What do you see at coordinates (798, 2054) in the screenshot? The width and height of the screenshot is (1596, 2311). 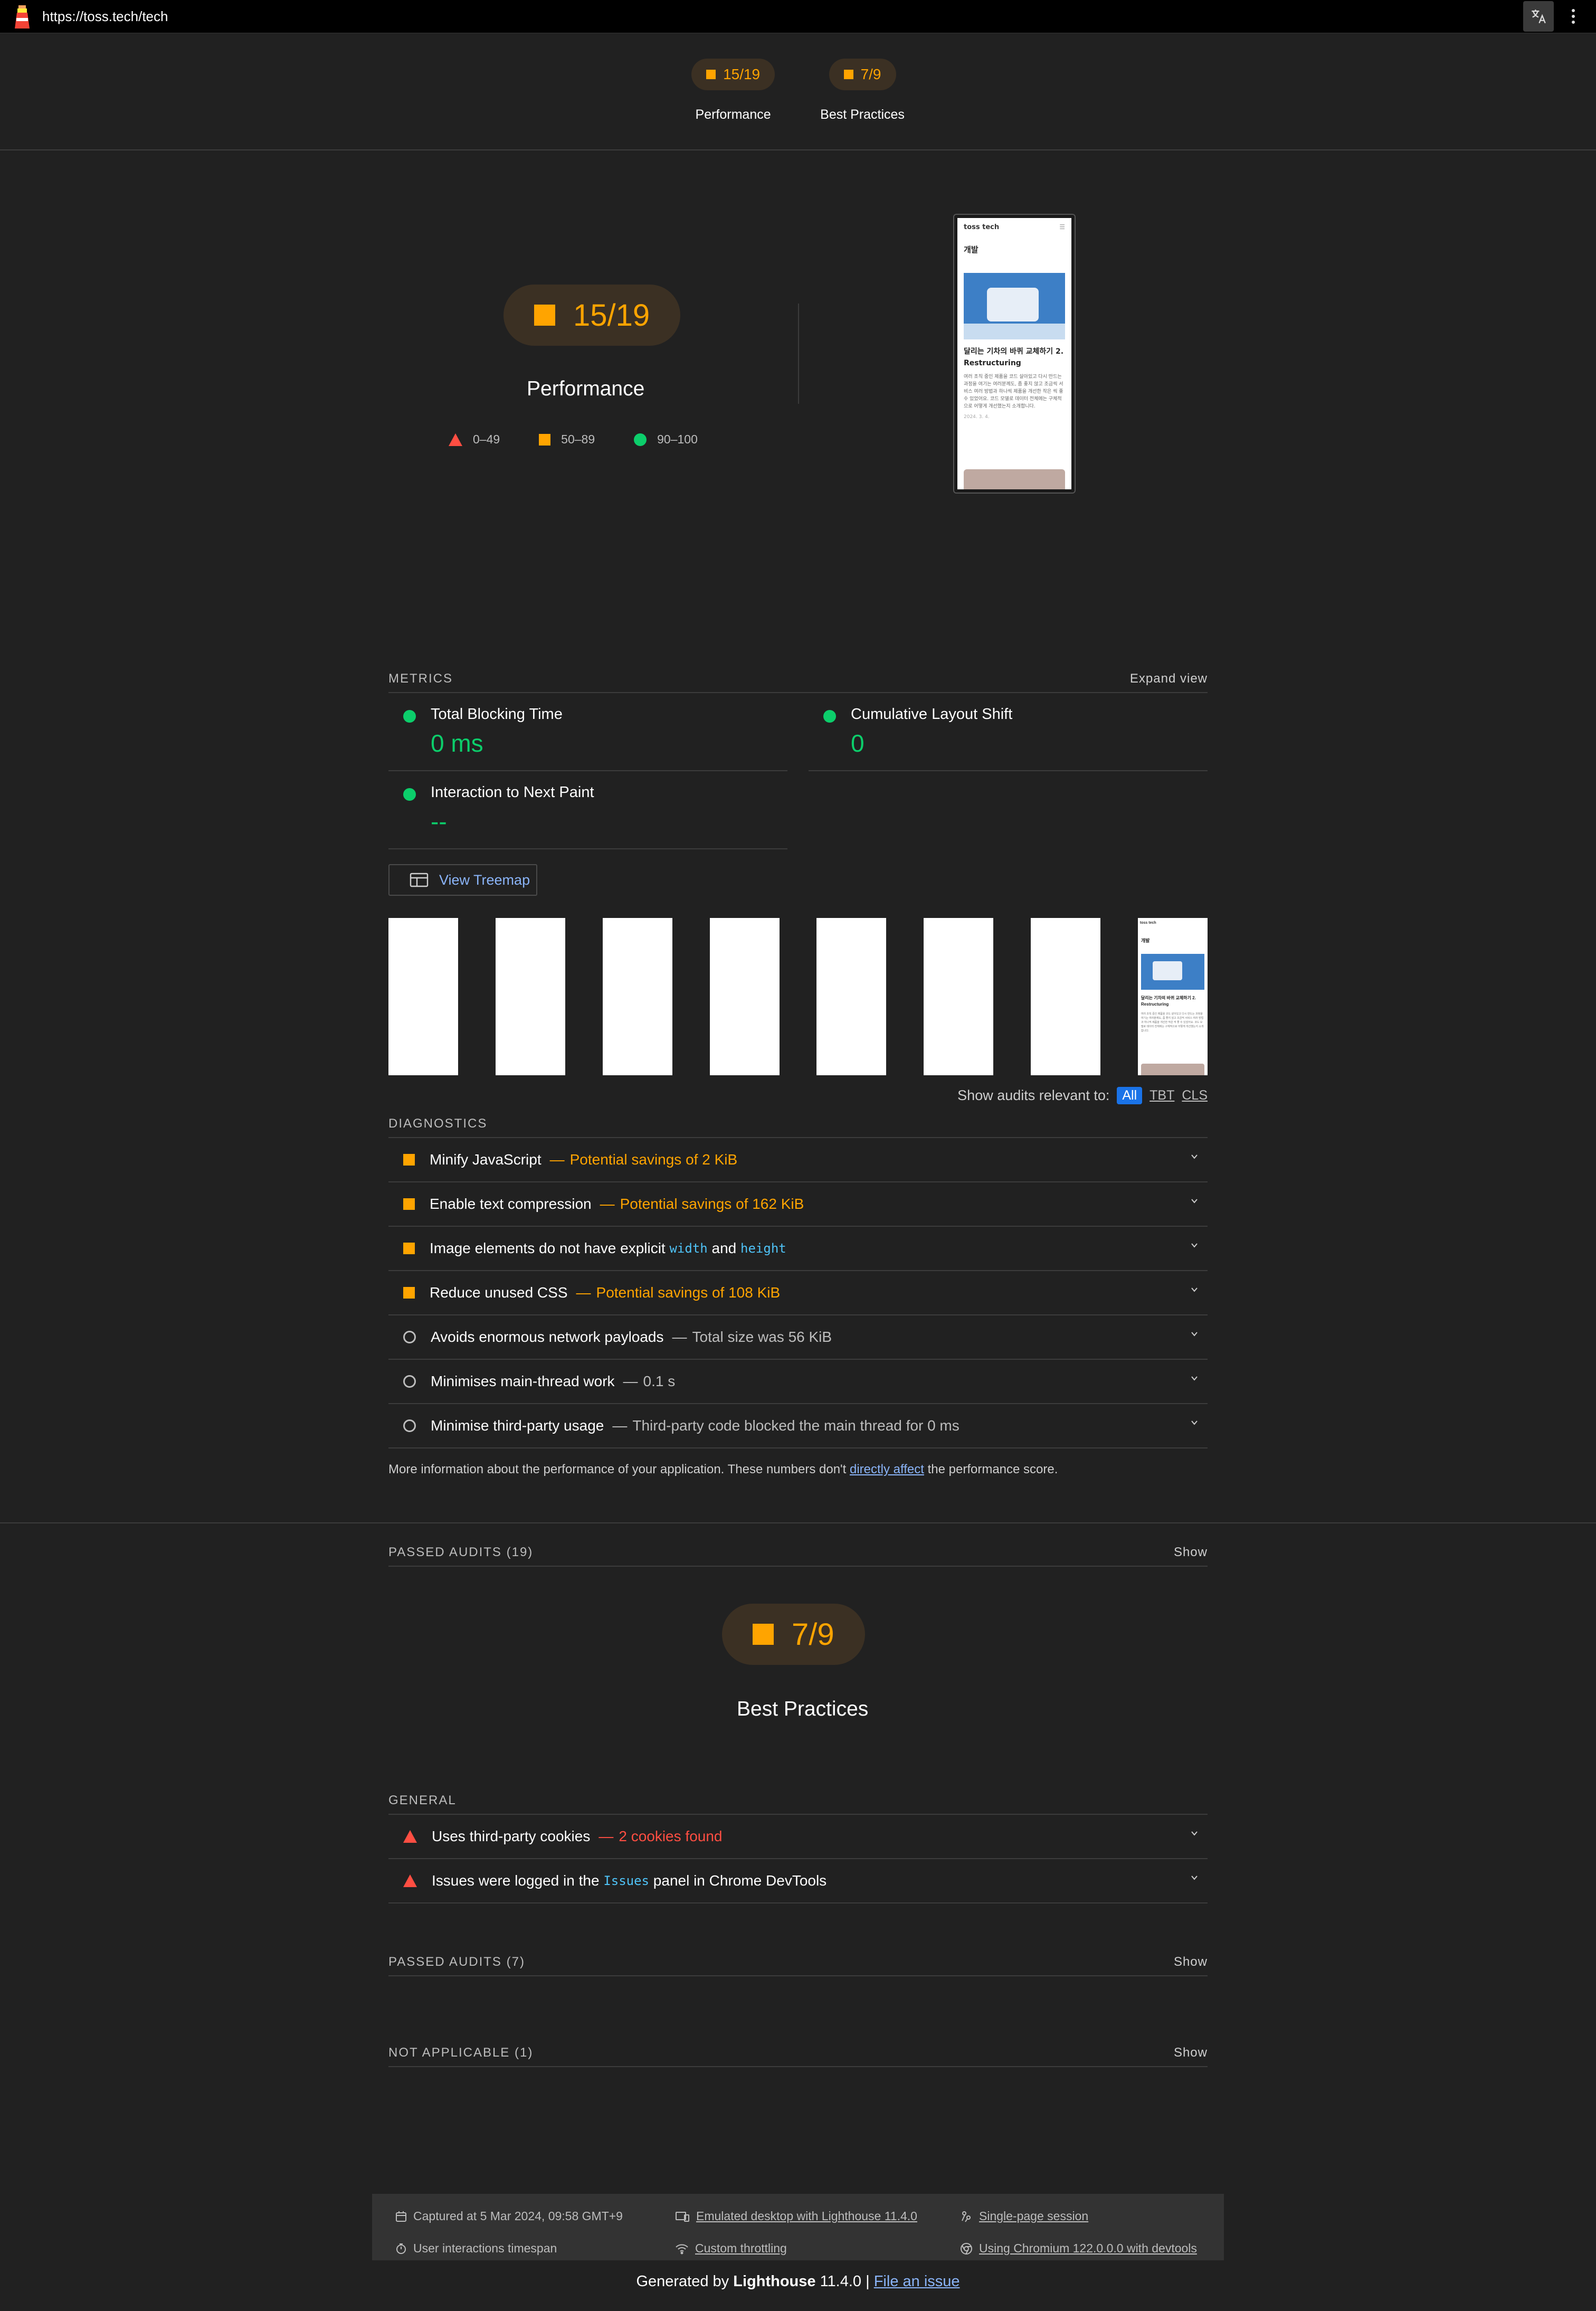 I see `best-practices-not-applicable: NOT APPLICABLE (1) Show` at bounding box center [798, 2054].